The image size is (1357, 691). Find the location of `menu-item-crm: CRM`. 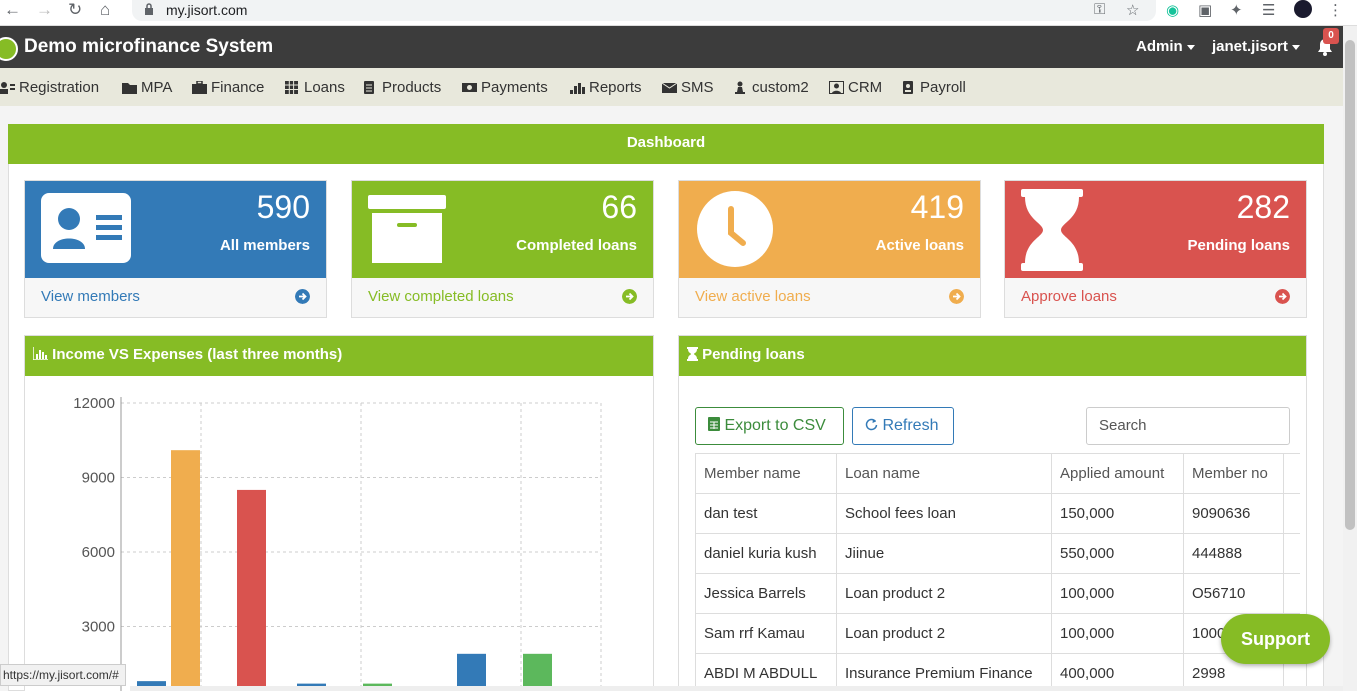

menu-item-crm: CRM is located at coordinates (855, 87).